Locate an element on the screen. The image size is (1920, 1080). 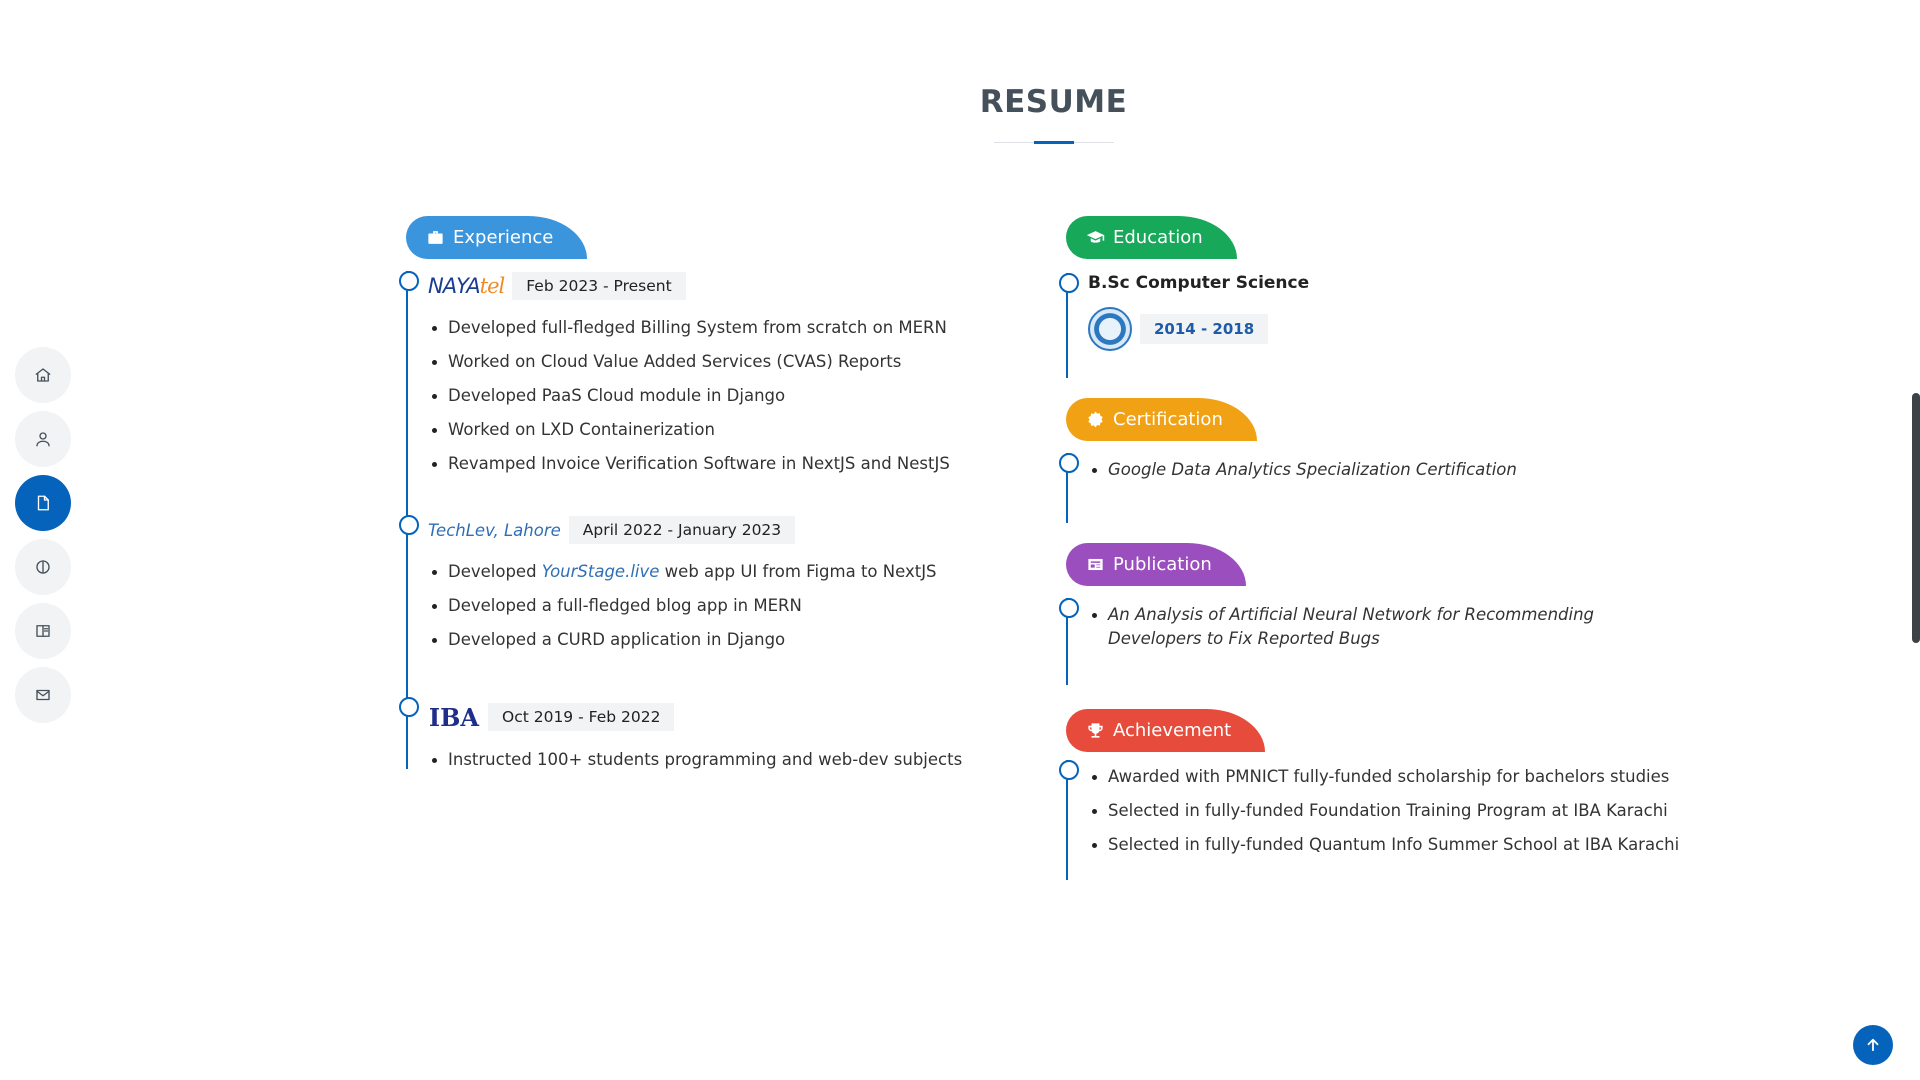
publication-label: Publication is located at coordinates (1162, 564).